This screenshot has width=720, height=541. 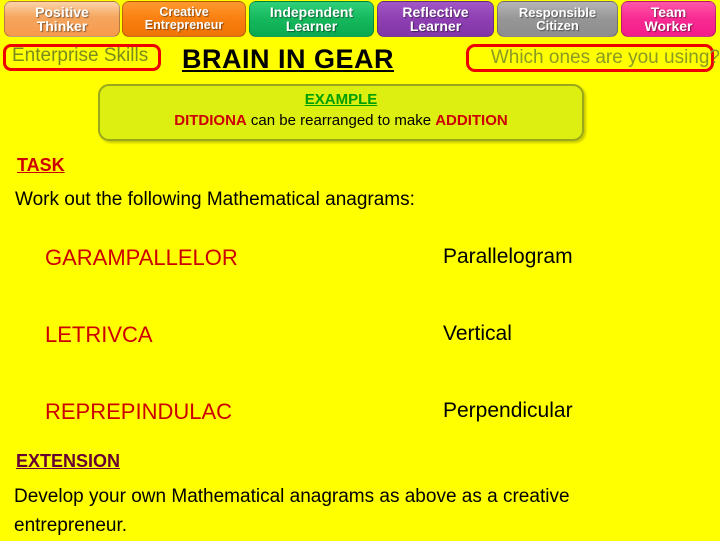 I want to click on example-answer-word: ADDITION, so click(x=471, y=120).